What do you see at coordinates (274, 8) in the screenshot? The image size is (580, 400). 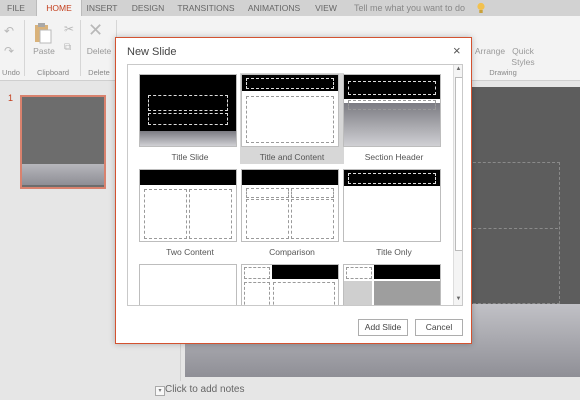 I see `tab-animations: ANIMATIONS` at bounding box center [274, 8].